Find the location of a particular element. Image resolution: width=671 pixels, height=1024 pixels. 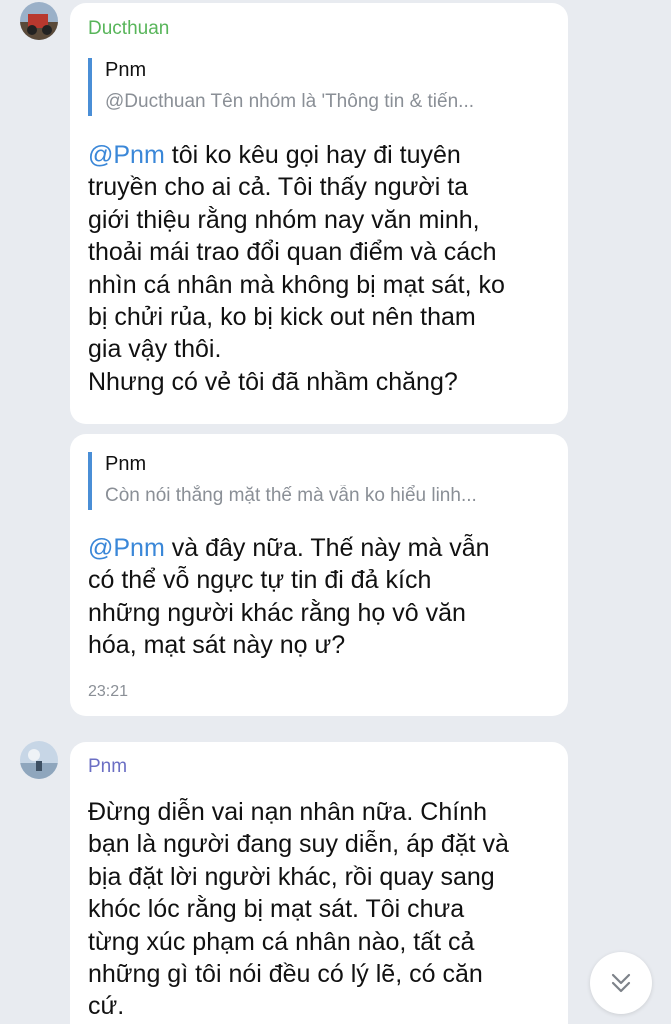

avatar-pnm is located at coordinates (39, 760).